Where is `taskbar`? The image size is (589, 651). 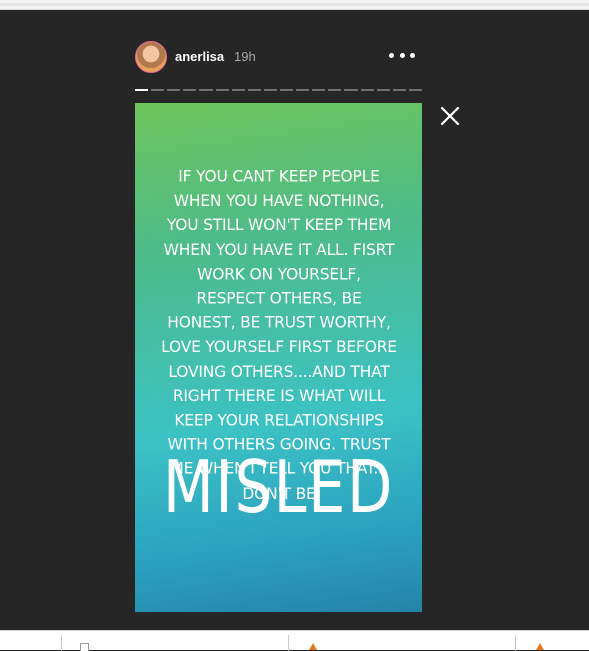 taskbar is located at coordinates (294, 640).